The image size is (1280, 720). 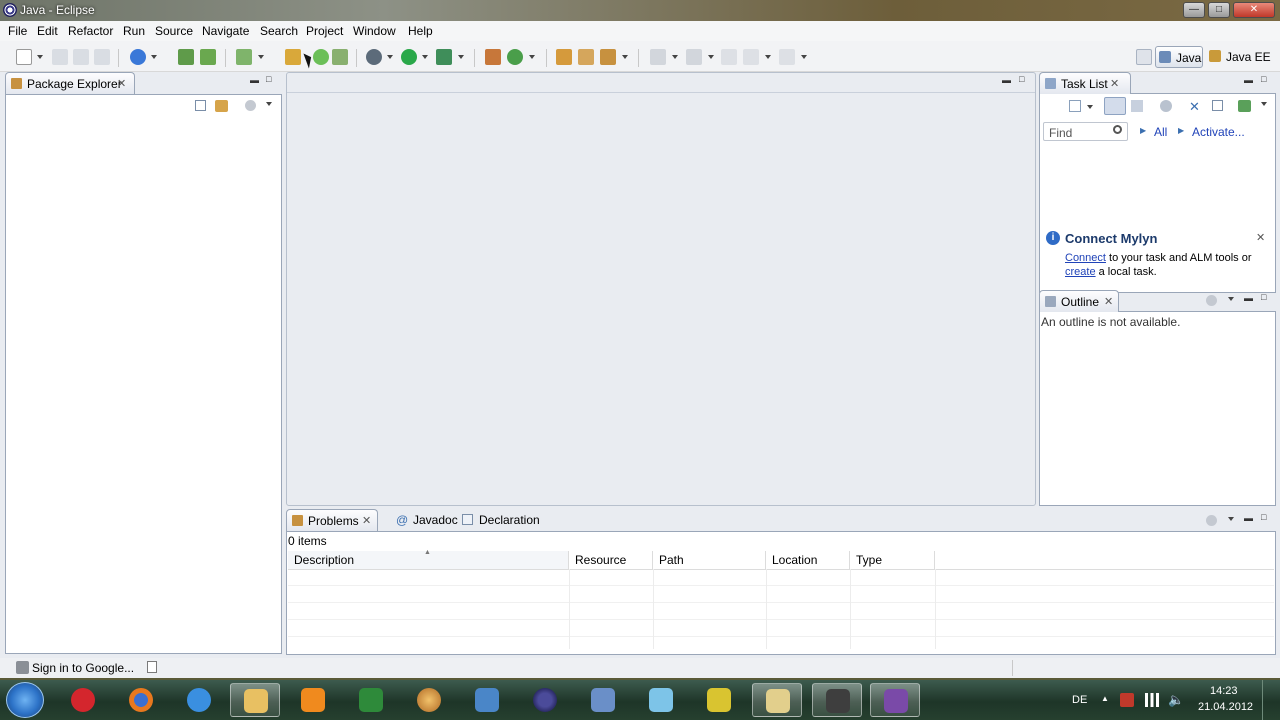 What do you see at coordinates (152, 667) in the screenshot?
I see `status-trim-icon` at bounding box center [152, 667].